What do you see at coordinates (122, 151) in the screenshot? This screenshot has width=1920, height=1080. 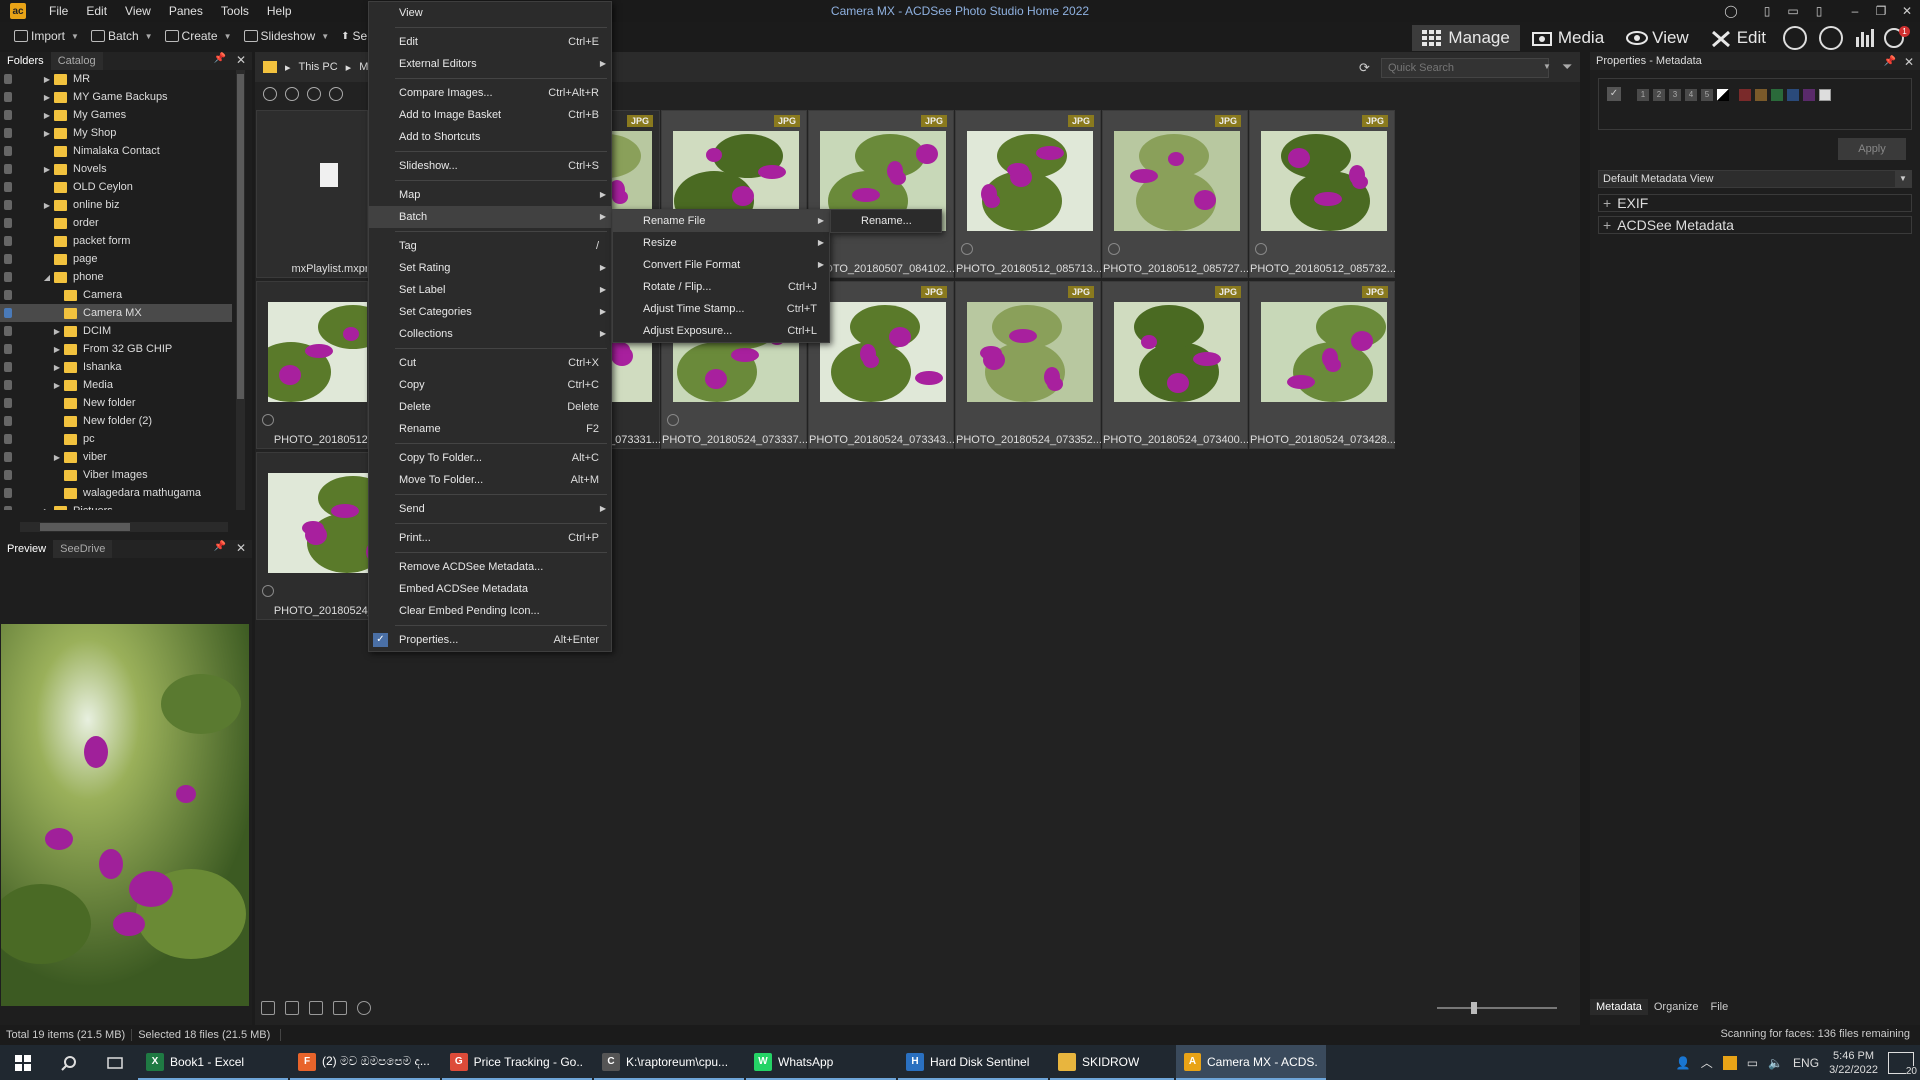 I see `folder-item: Nimalaka Contact` at bounding box center [122, 151].